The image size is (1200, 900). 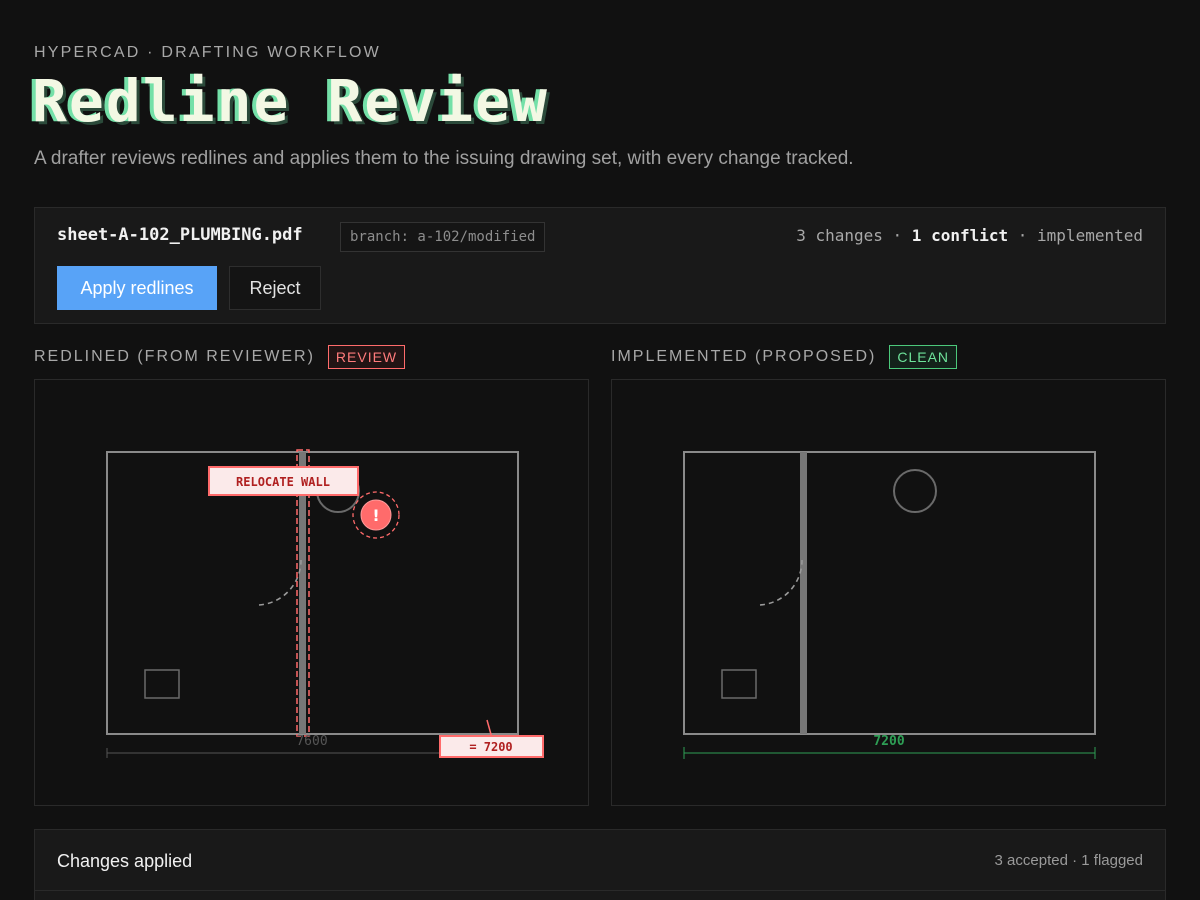 What do you see at coordinates (137, 288) in the screenshot?
I see `apply-redlines-button: Apply redlines` at bounding box center [137, 288].